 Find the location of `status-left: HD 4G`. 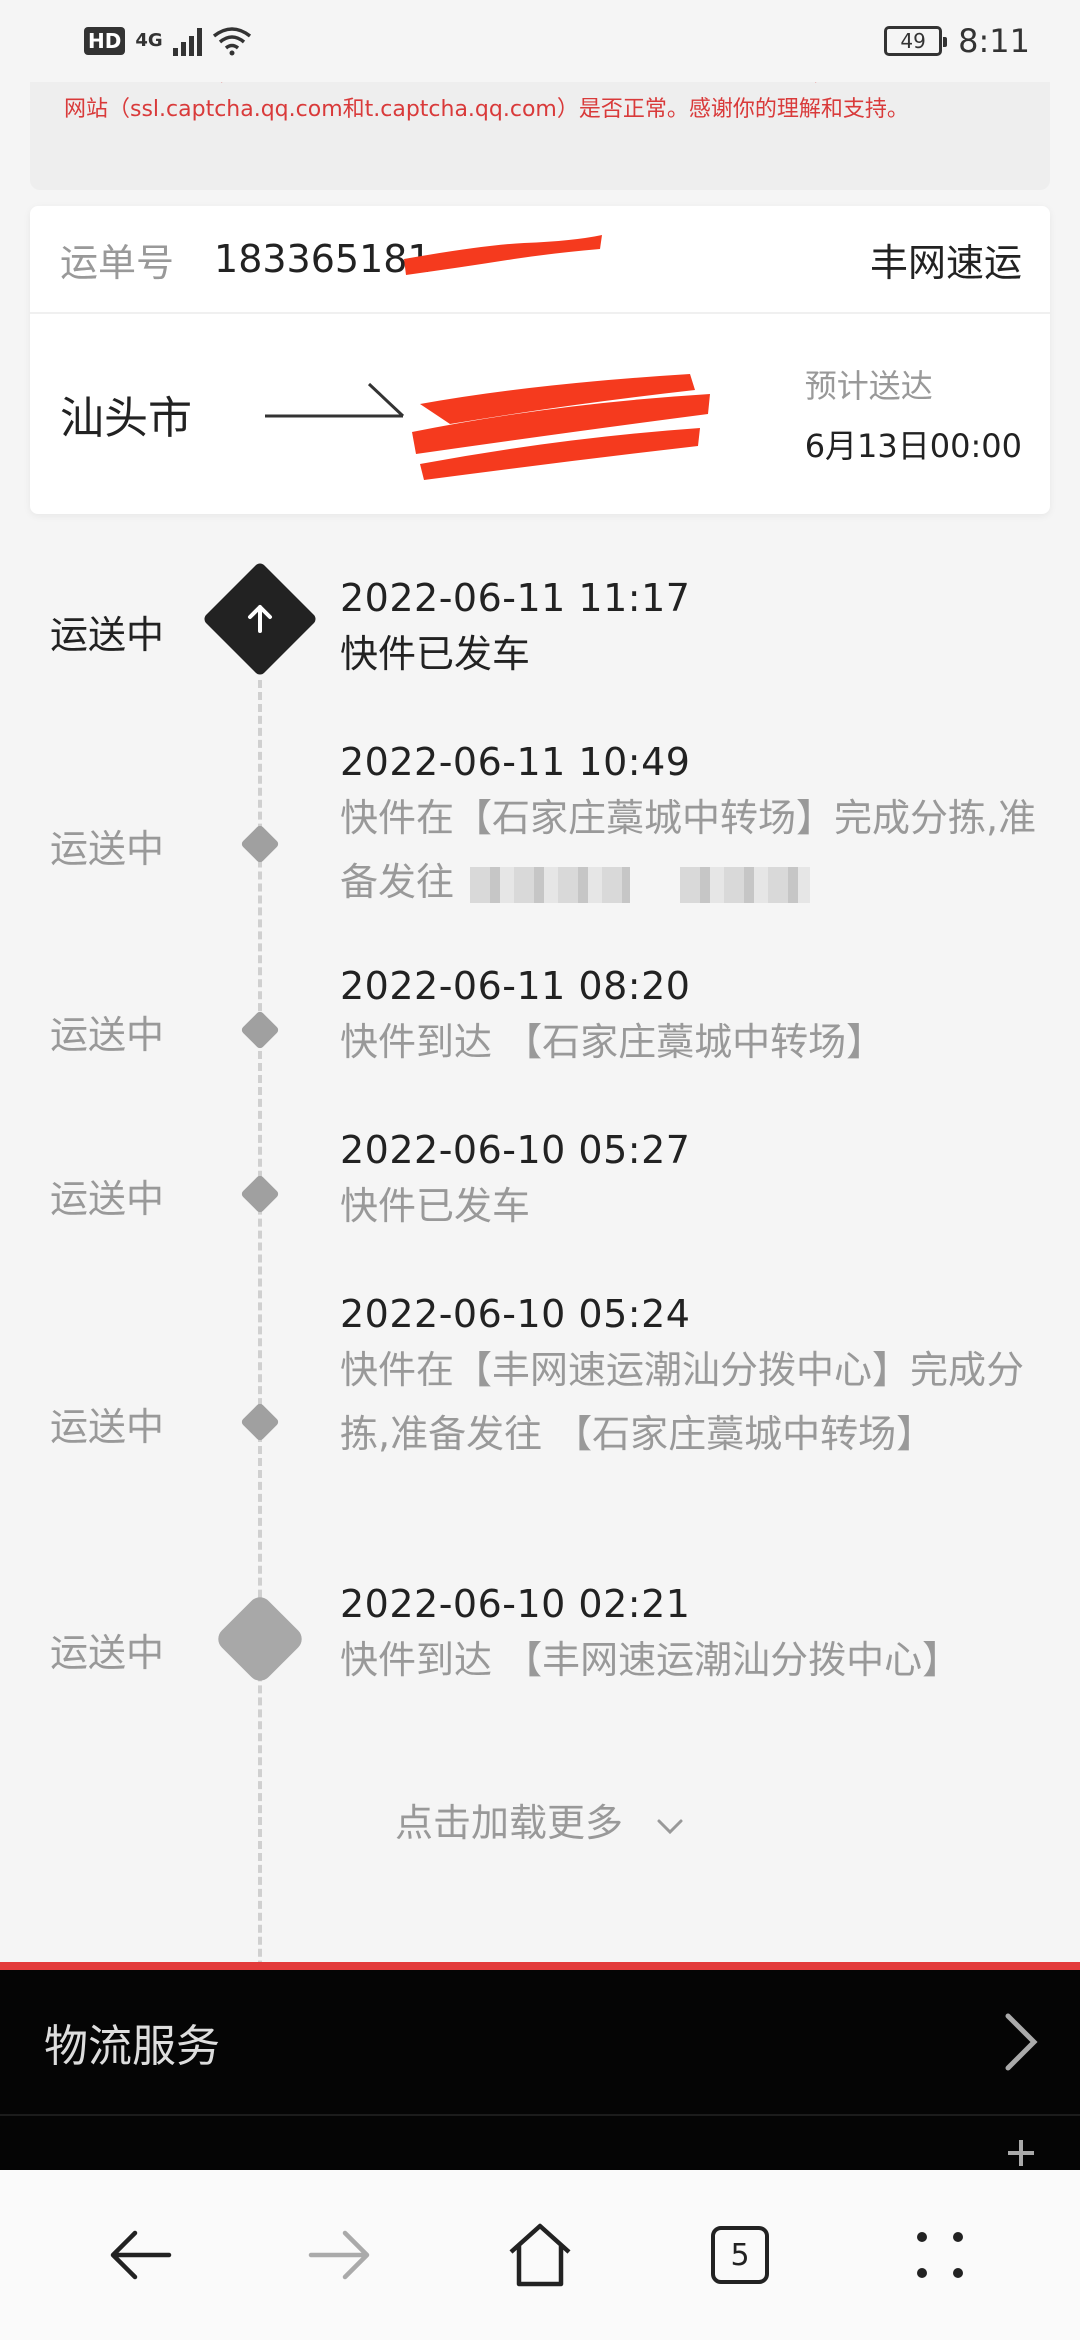

status-left: HD 4G is located at coordinates (168, 41).